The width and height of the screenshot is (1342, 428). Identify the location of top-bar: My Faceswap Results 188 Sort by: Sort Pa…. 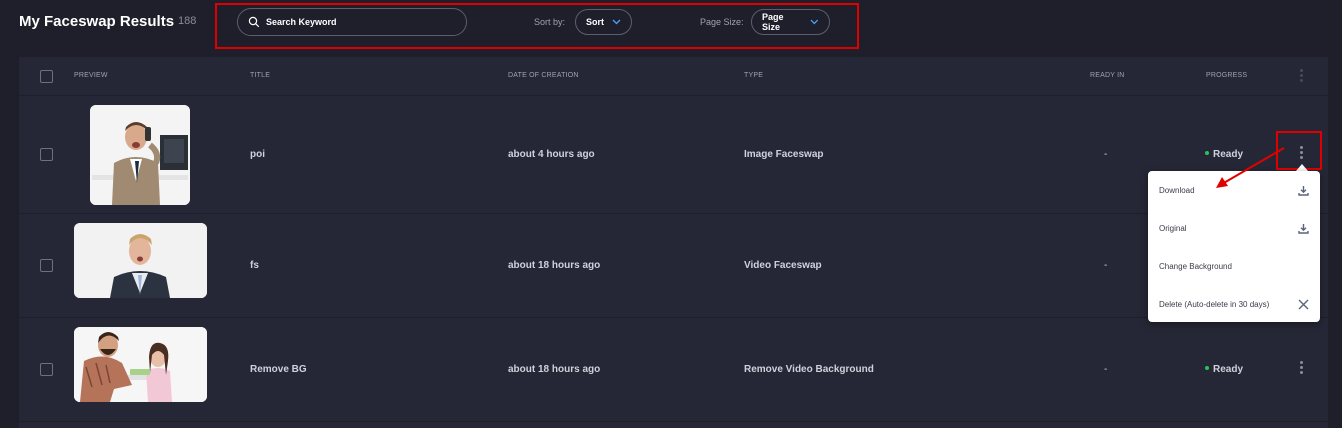
(671, 26).